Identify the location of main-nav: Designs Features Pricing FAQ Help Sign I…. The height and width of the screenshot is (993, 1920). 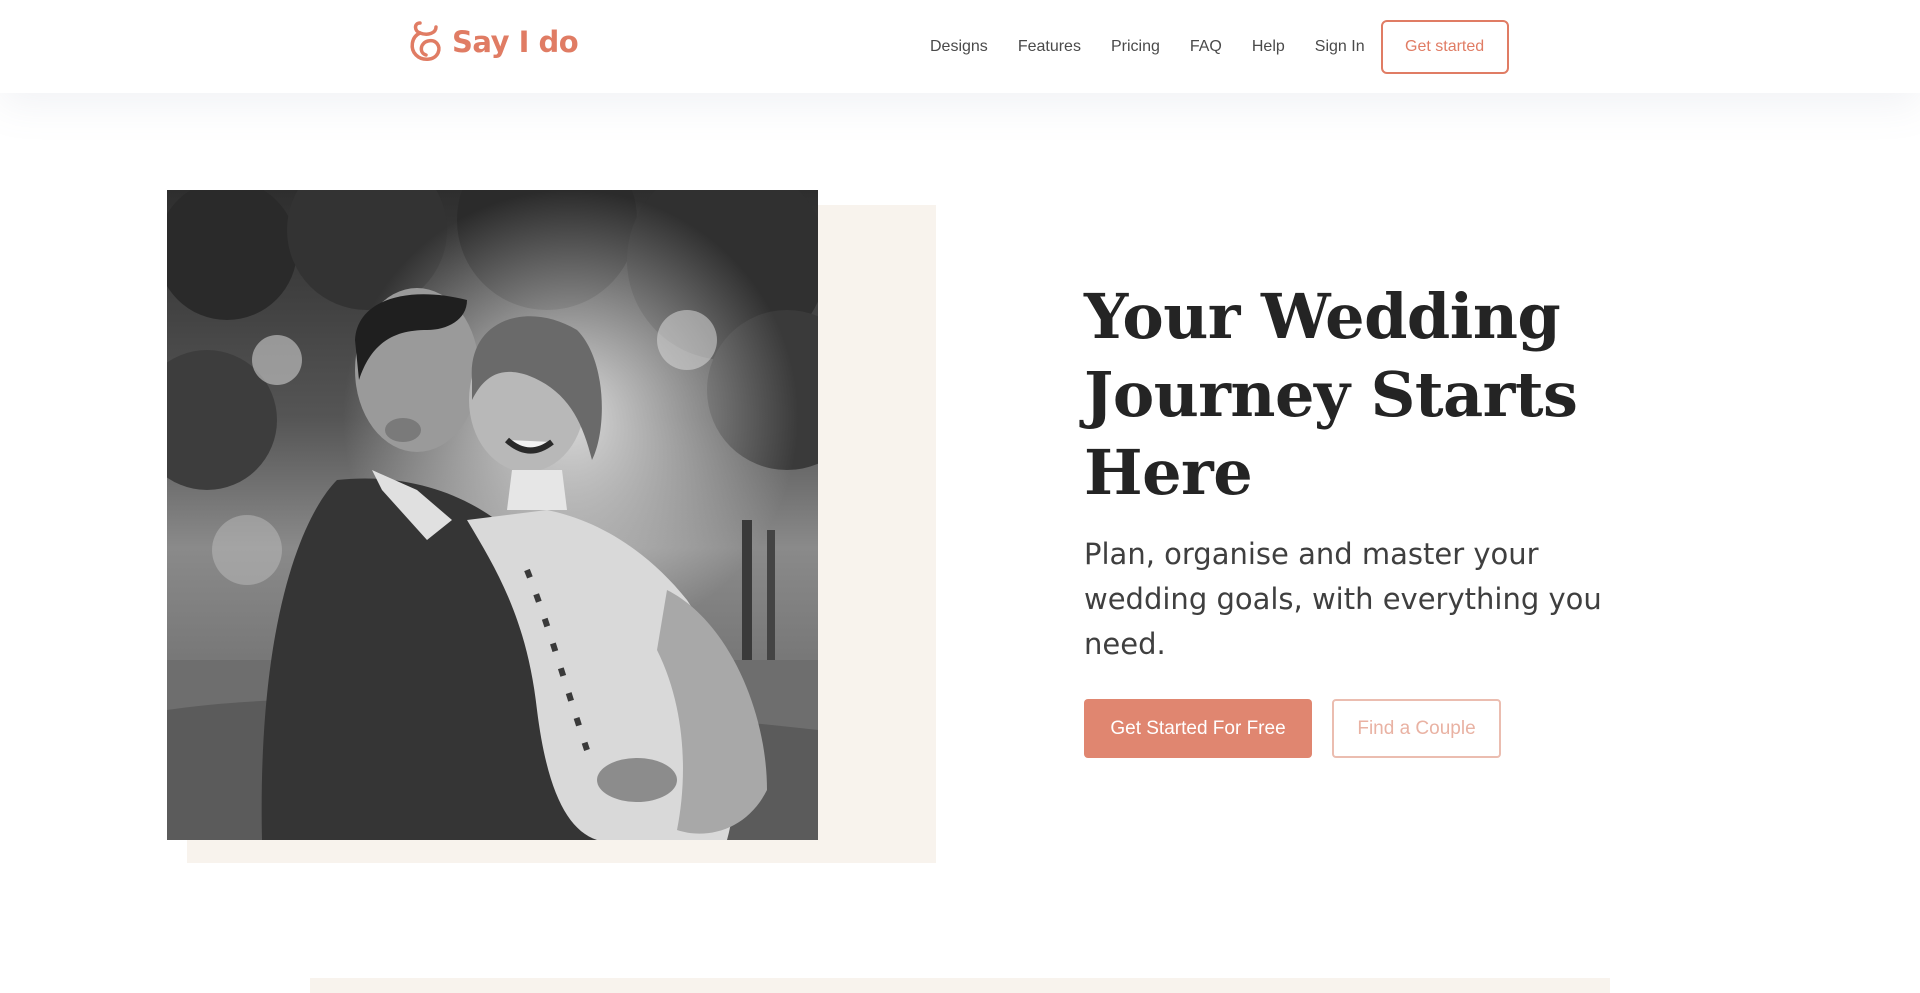
(1219, 47).